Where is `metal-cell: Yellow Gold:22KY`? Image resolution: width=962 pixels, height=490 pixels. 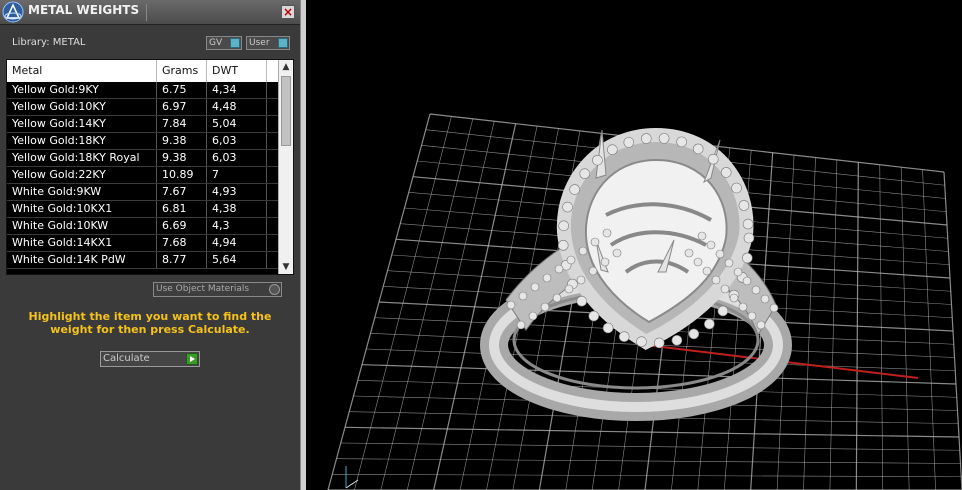
metal-cell: Yellow Gold:22KY is located at coordinates (82, 175).